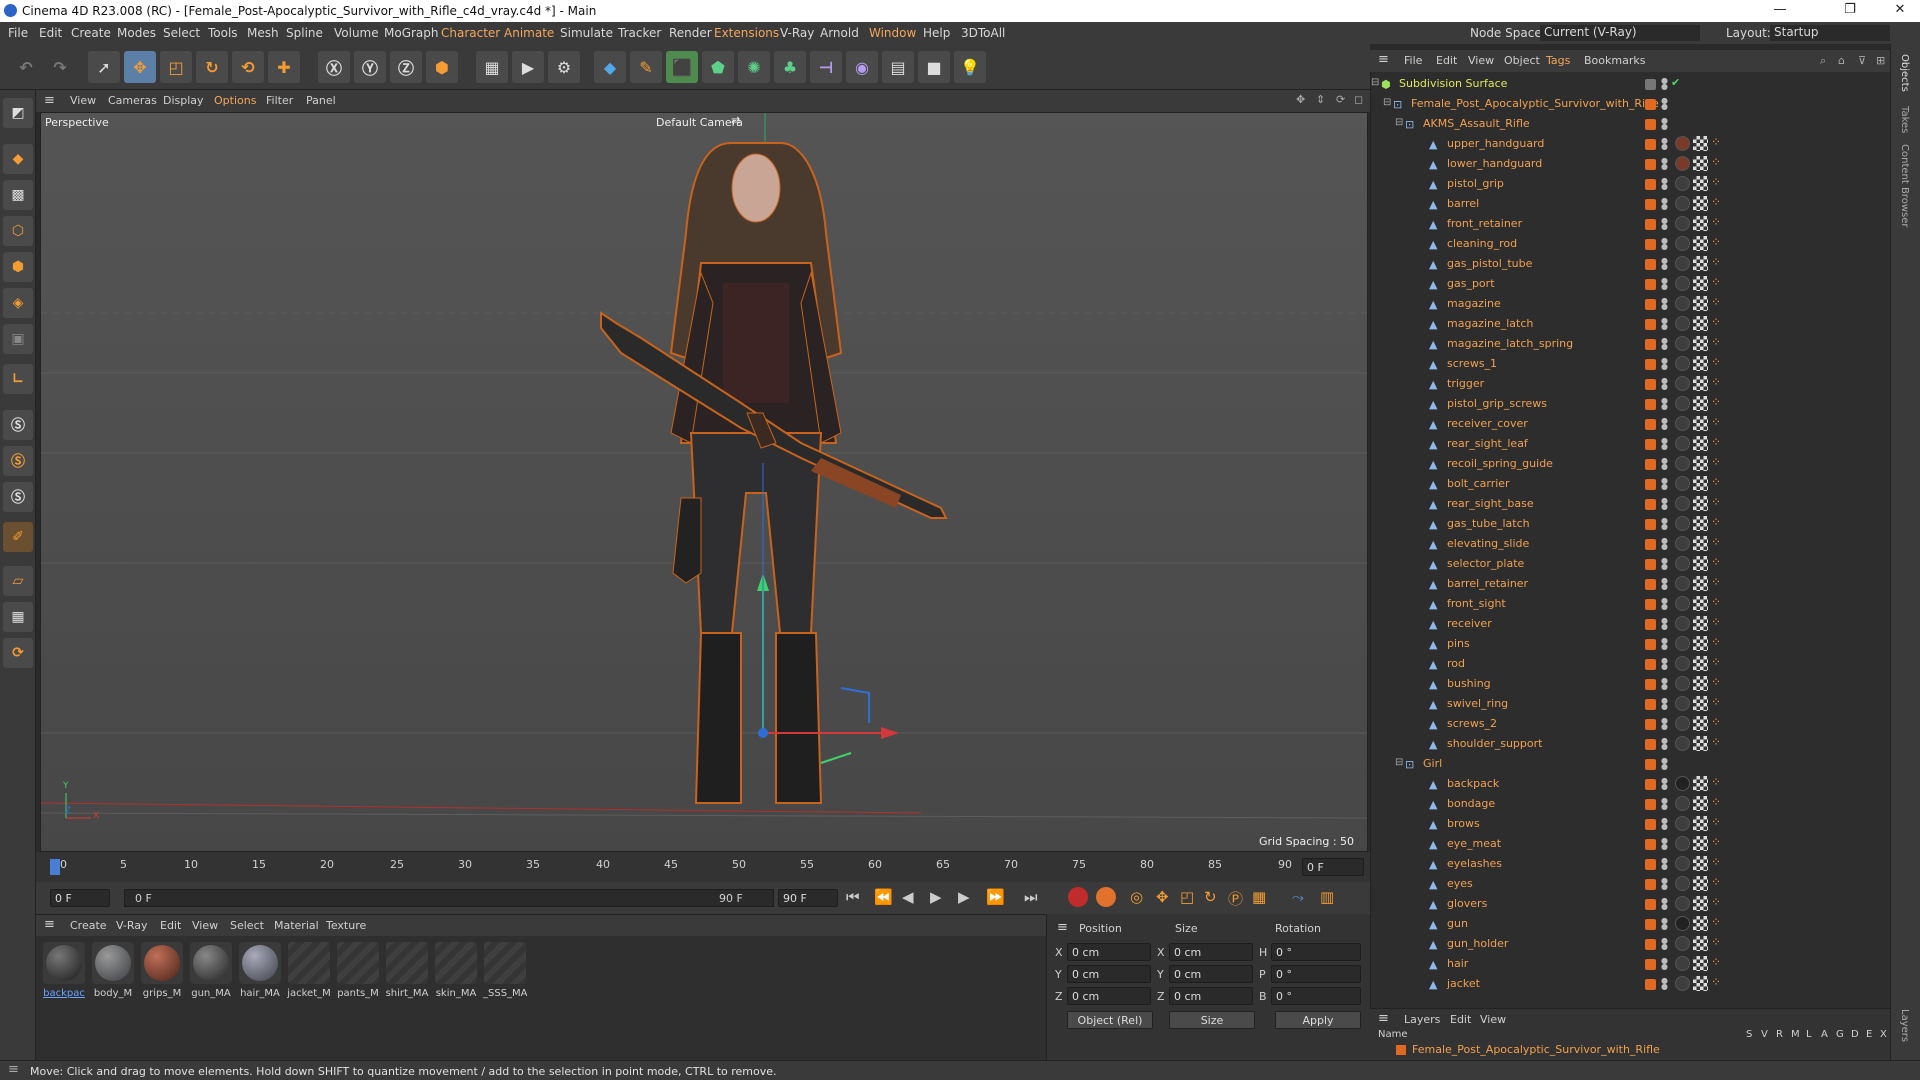 The width and height of the screenshot is (1920, 1080). What do you see at coordinates (718, 67) in the screenshot?
I see `extrude-button: ⬟` at bounding box center [718, 67].